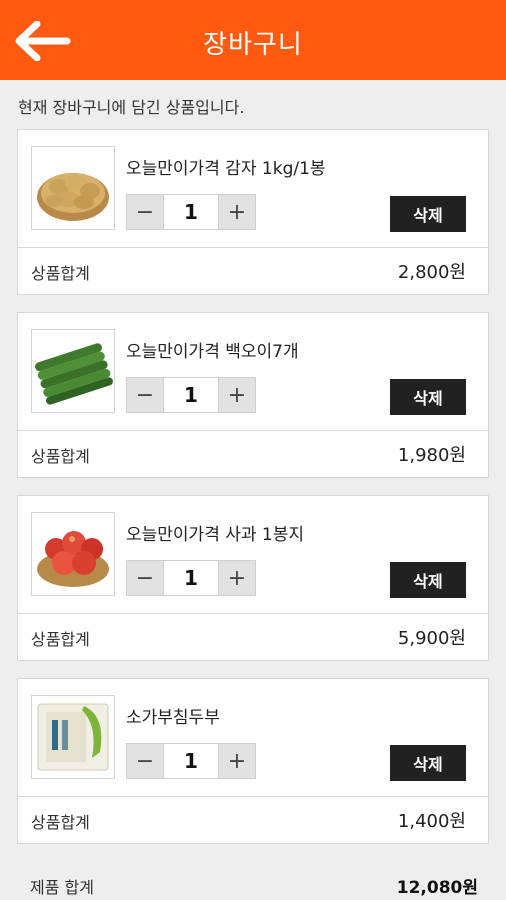 The height and width of the screenshot is (900, 506). Describe the element at coordinates (253, 884) in the screenshot. I see `cart-total-row: 제품 합계 12,080원` at that location.